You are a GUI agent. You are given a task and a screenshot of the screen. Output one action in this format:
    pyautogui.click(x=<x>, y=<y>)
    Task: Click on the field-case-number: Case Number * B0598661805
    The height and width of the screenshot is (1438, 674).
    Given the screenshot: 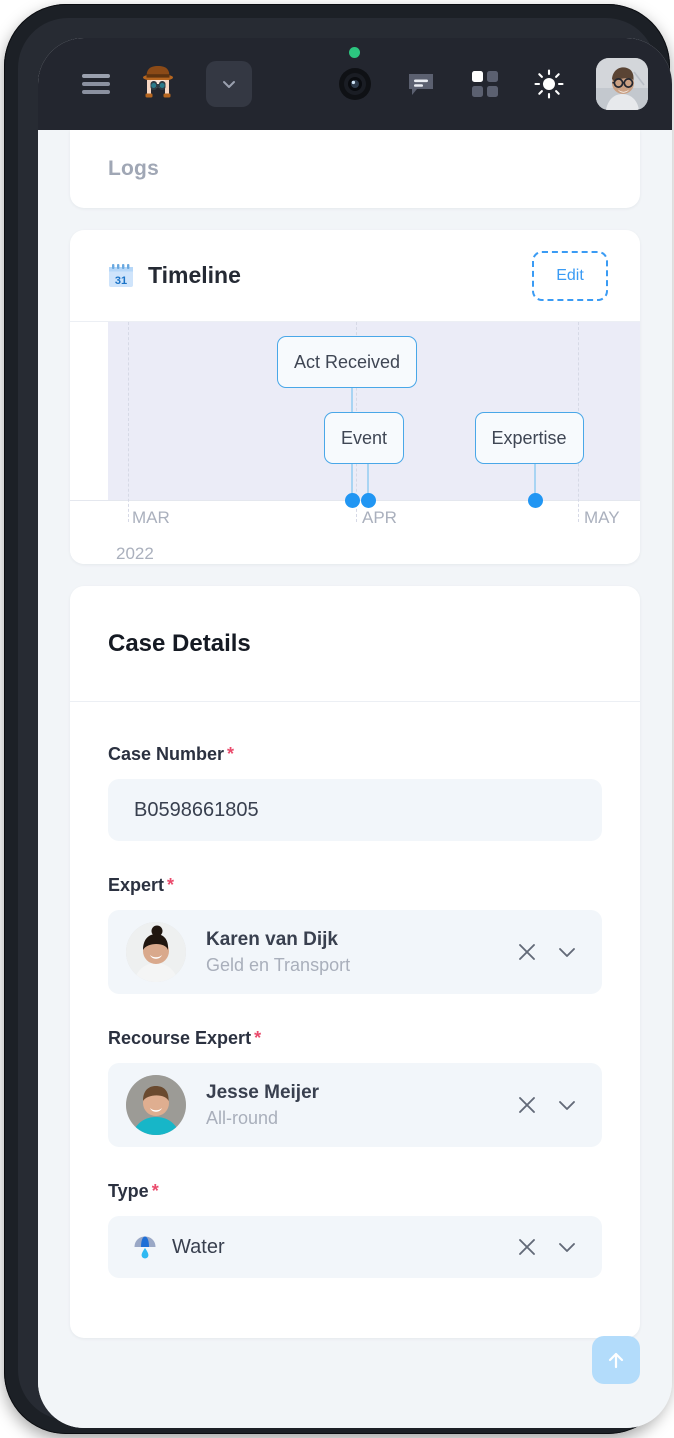 What is the action you would take?
    pyautogui.click(x=355, y=792)
    